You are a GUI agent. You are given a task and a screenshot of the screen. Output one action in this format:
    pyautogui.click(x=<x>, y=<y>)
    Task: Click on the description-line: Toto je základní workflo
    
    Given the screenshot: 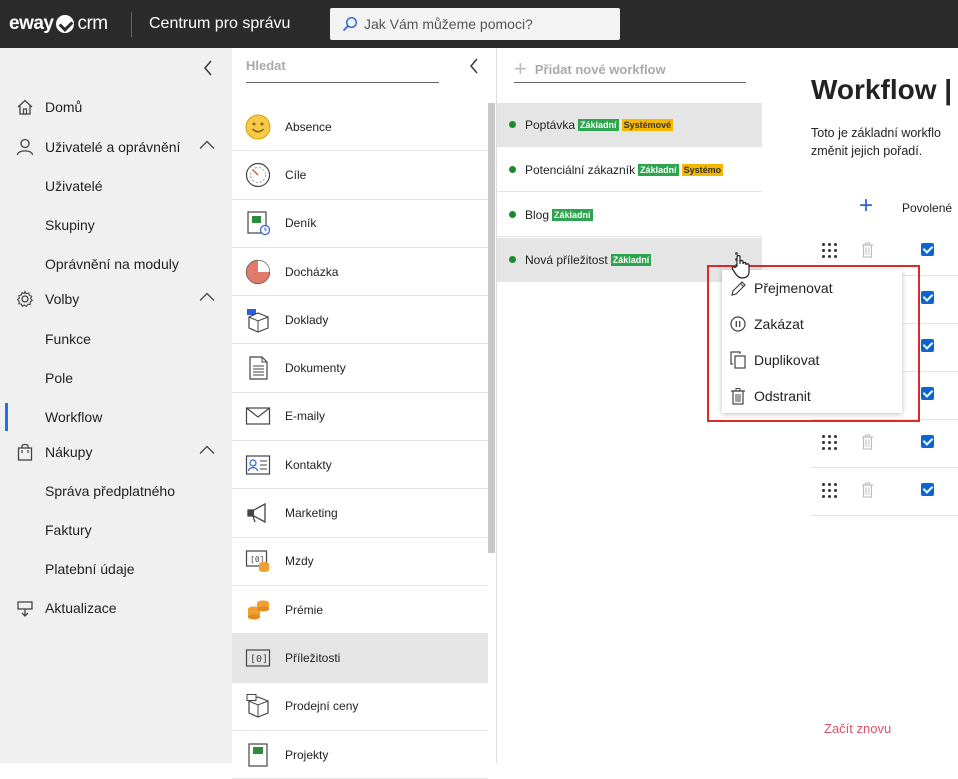 What is the action you would take?
    pyautogui.click(x=876, y=133)
    